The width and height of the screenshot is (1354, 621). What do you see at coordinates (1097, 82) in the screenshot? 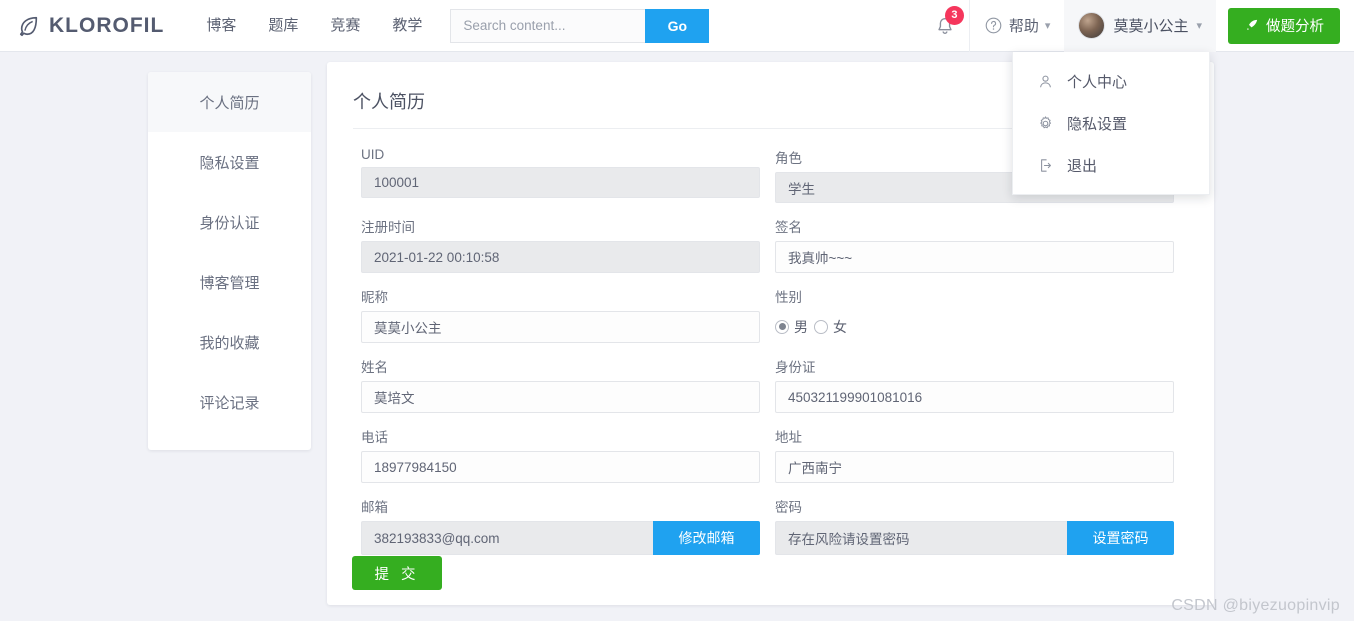
I see `menu-item-label: 个人中心` at bounding box center [1097, 82].